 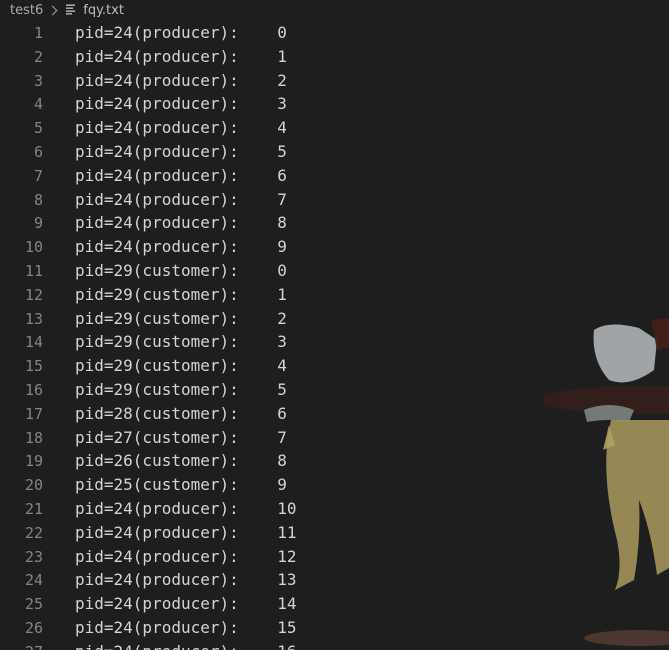 I want to click on line-text: pid=24(producer): 13, so click(x=186, y=580).